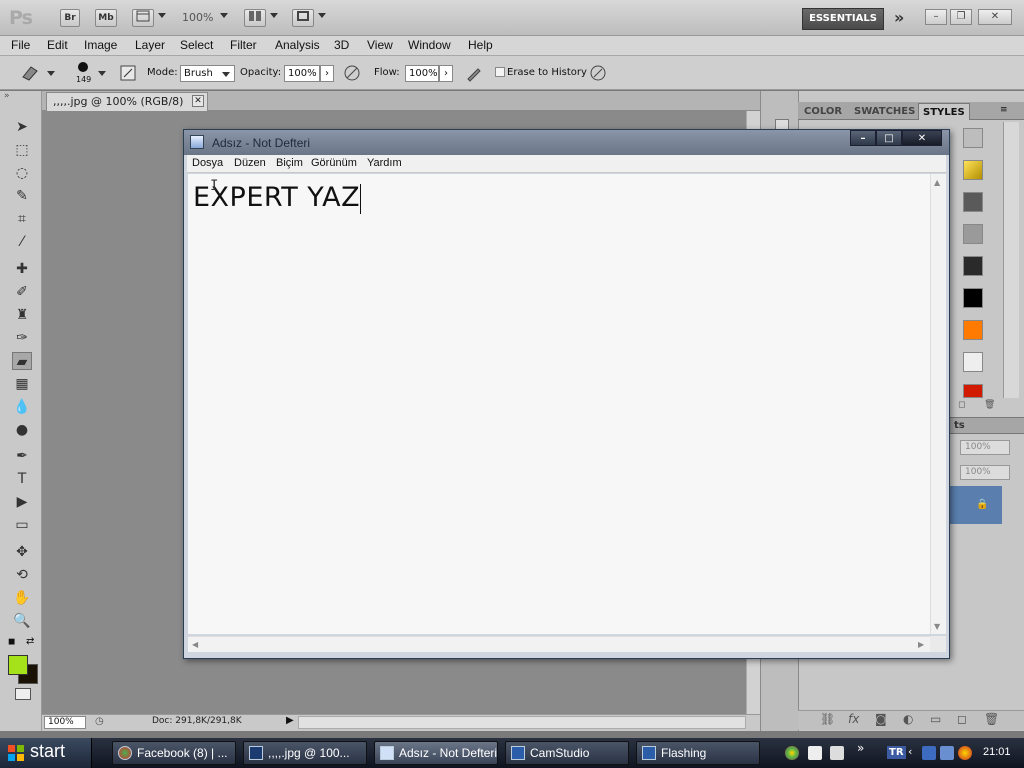 This screenshot has width=1024, height=768. Describe the element at coordinates (30, 73) in the screenshot. I see `eraser-tool-icon` at that location.